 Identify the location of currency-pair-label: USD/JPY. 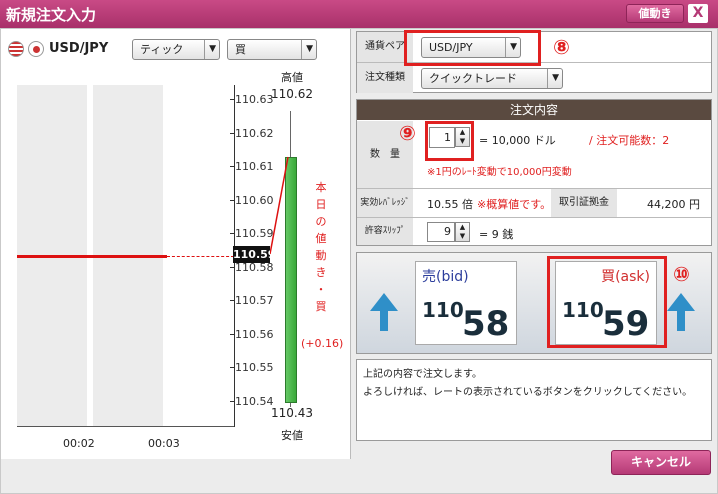
(79, 48).